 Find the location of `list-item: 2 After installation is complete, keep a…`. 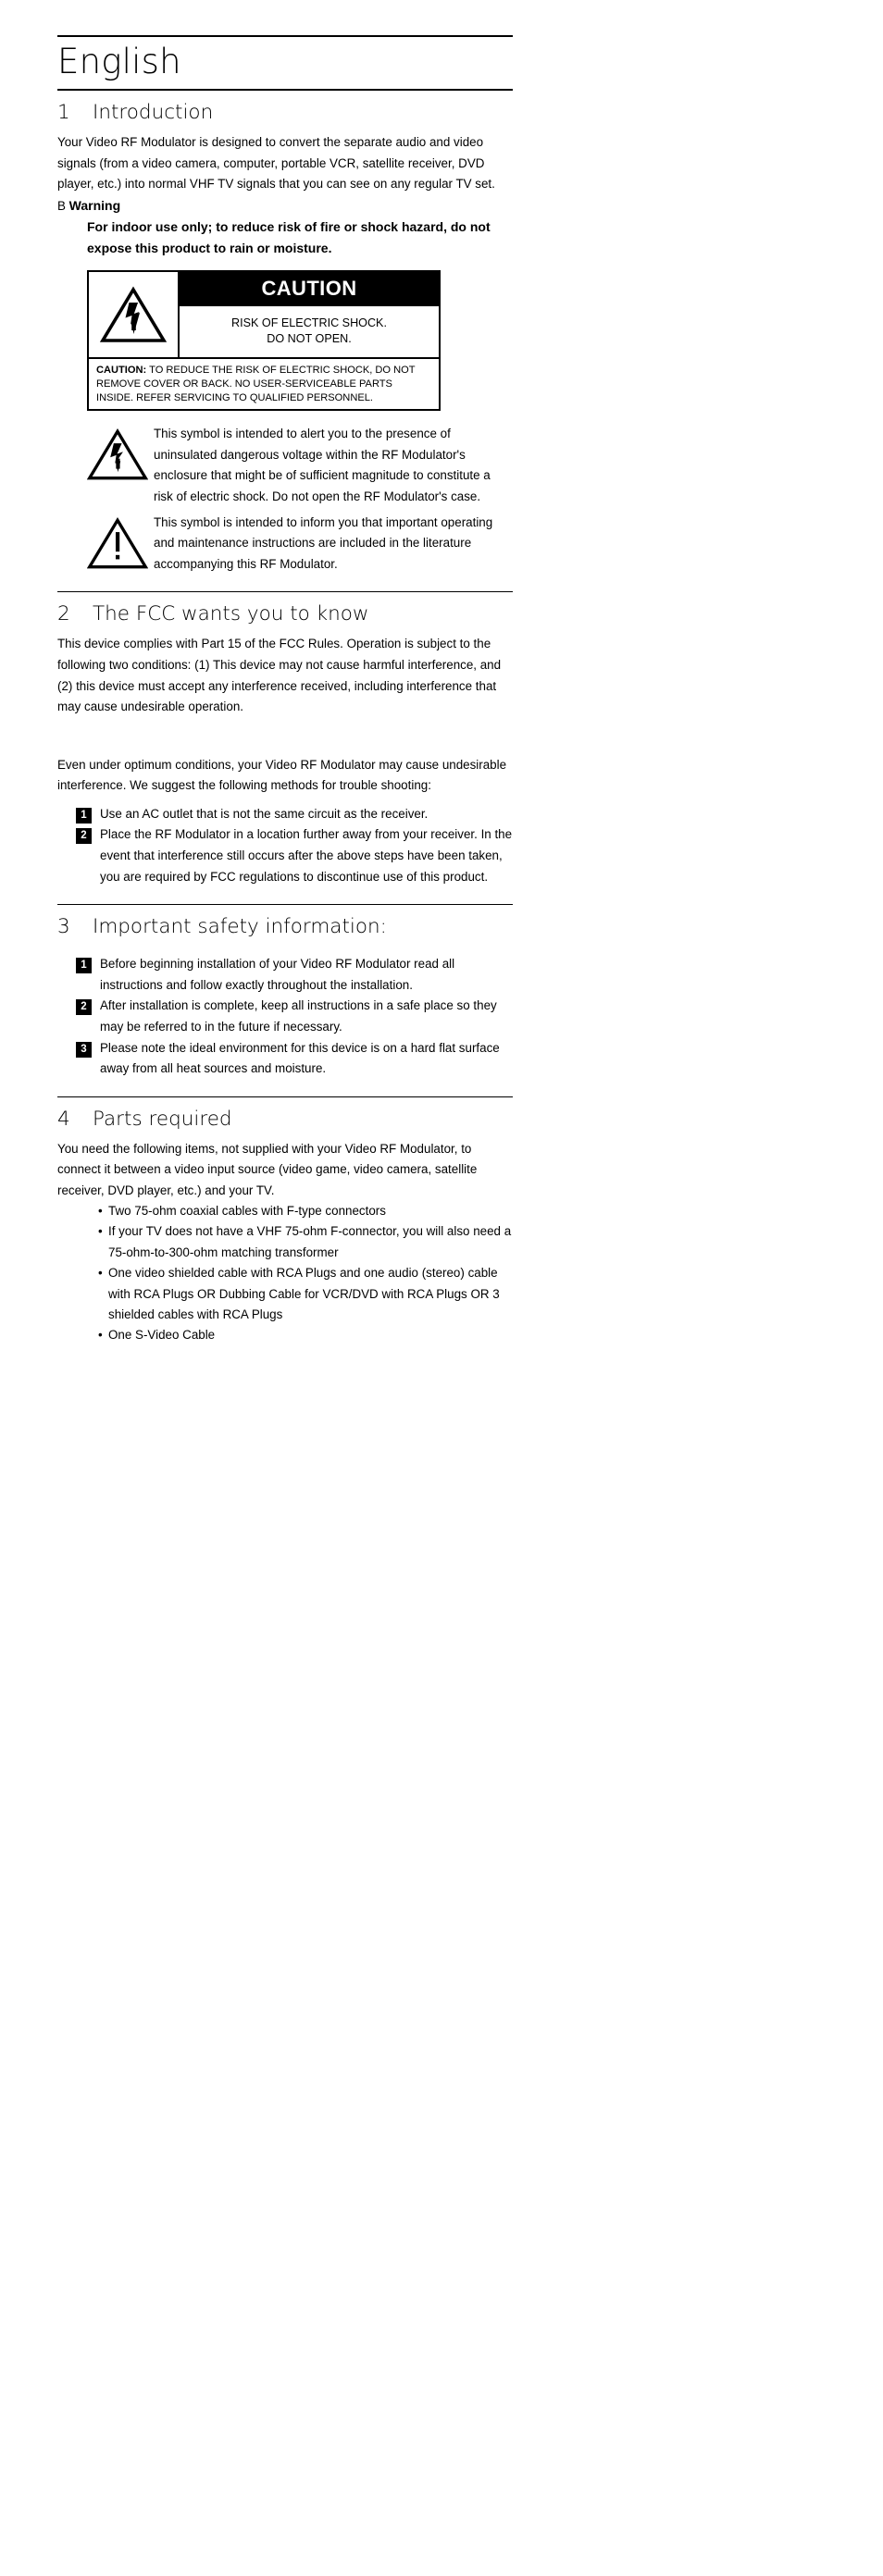

list-item: 2 After installation is complete, keep a… is located at coordinates (294, 1017).